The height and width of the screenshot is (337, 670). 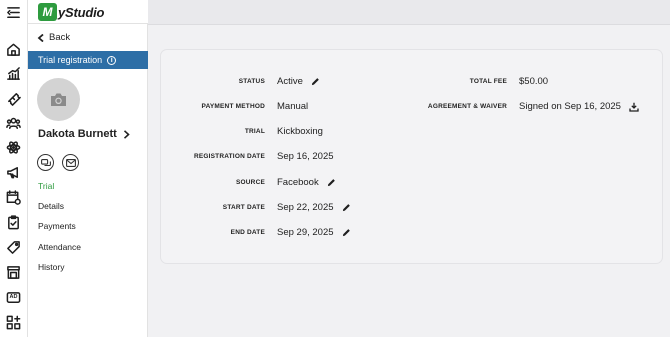 I want to click on chevron-right-icon, so click(x=126, y=134).